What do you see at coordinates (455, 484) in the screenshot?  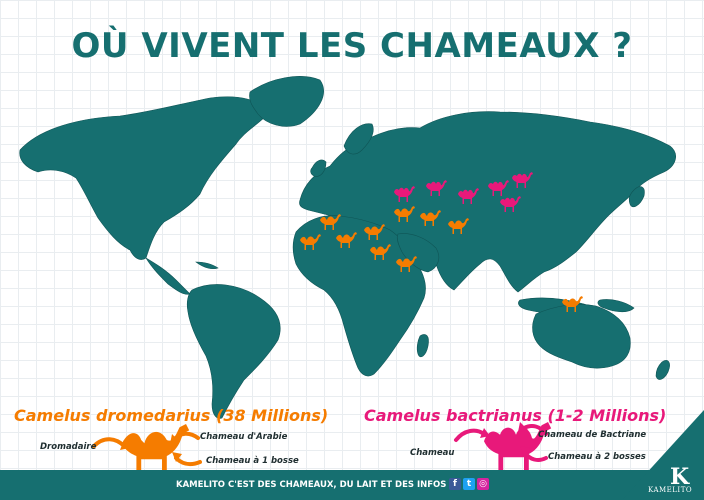 I see `facebook-icon: f` at bounding box center [455, 484].